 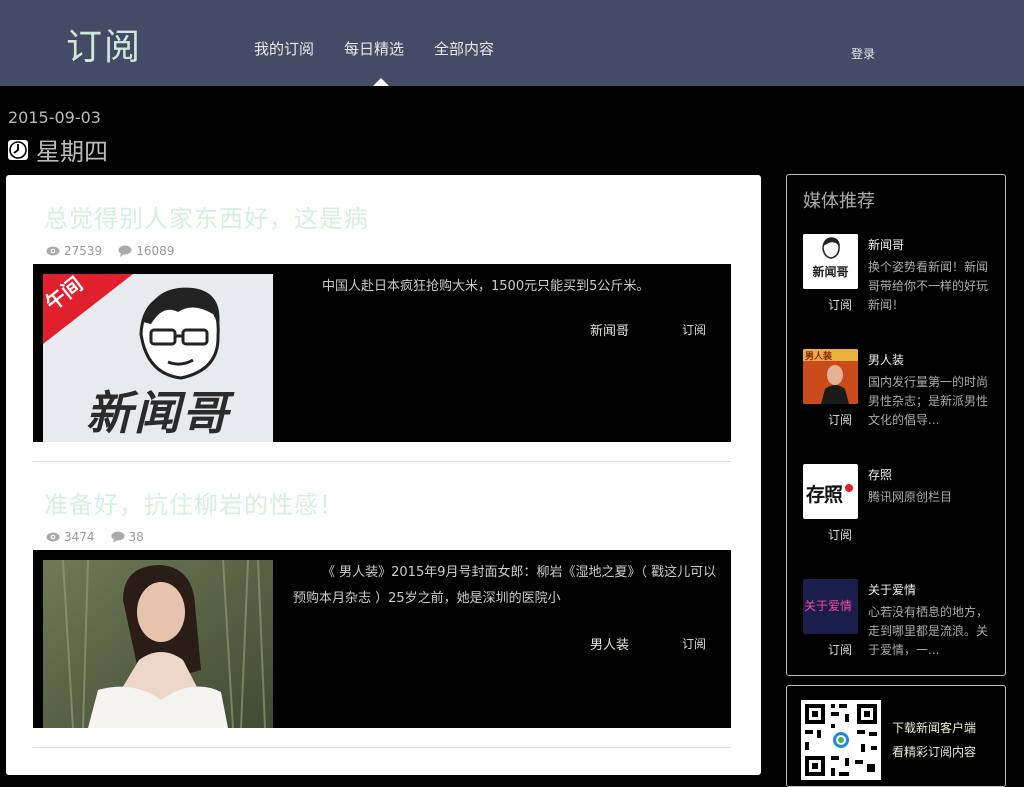 What do you see at coordinates (70, 537) in the screenshot?
I see `view-count: 3474` at bounding box center [70, 537].